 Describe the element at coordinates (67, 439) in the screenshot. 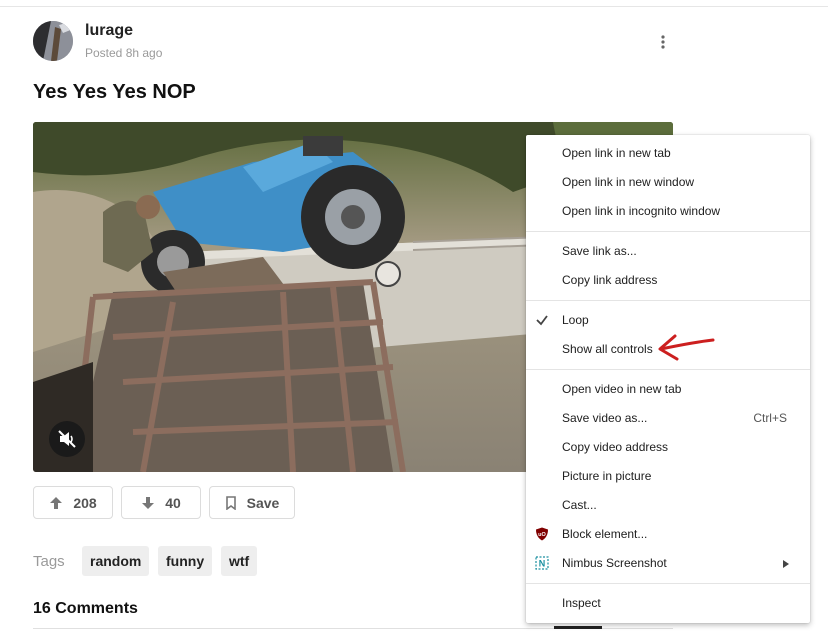

I see `mute-icon` at that location.